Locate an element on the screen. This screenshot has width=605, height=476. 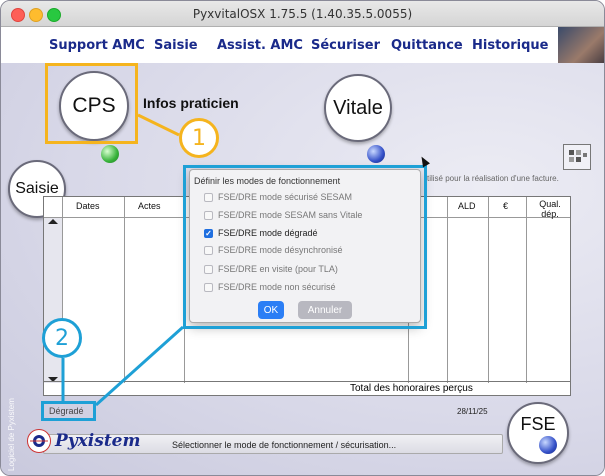
fse-button: FSE is located at coordinates (538, 433).